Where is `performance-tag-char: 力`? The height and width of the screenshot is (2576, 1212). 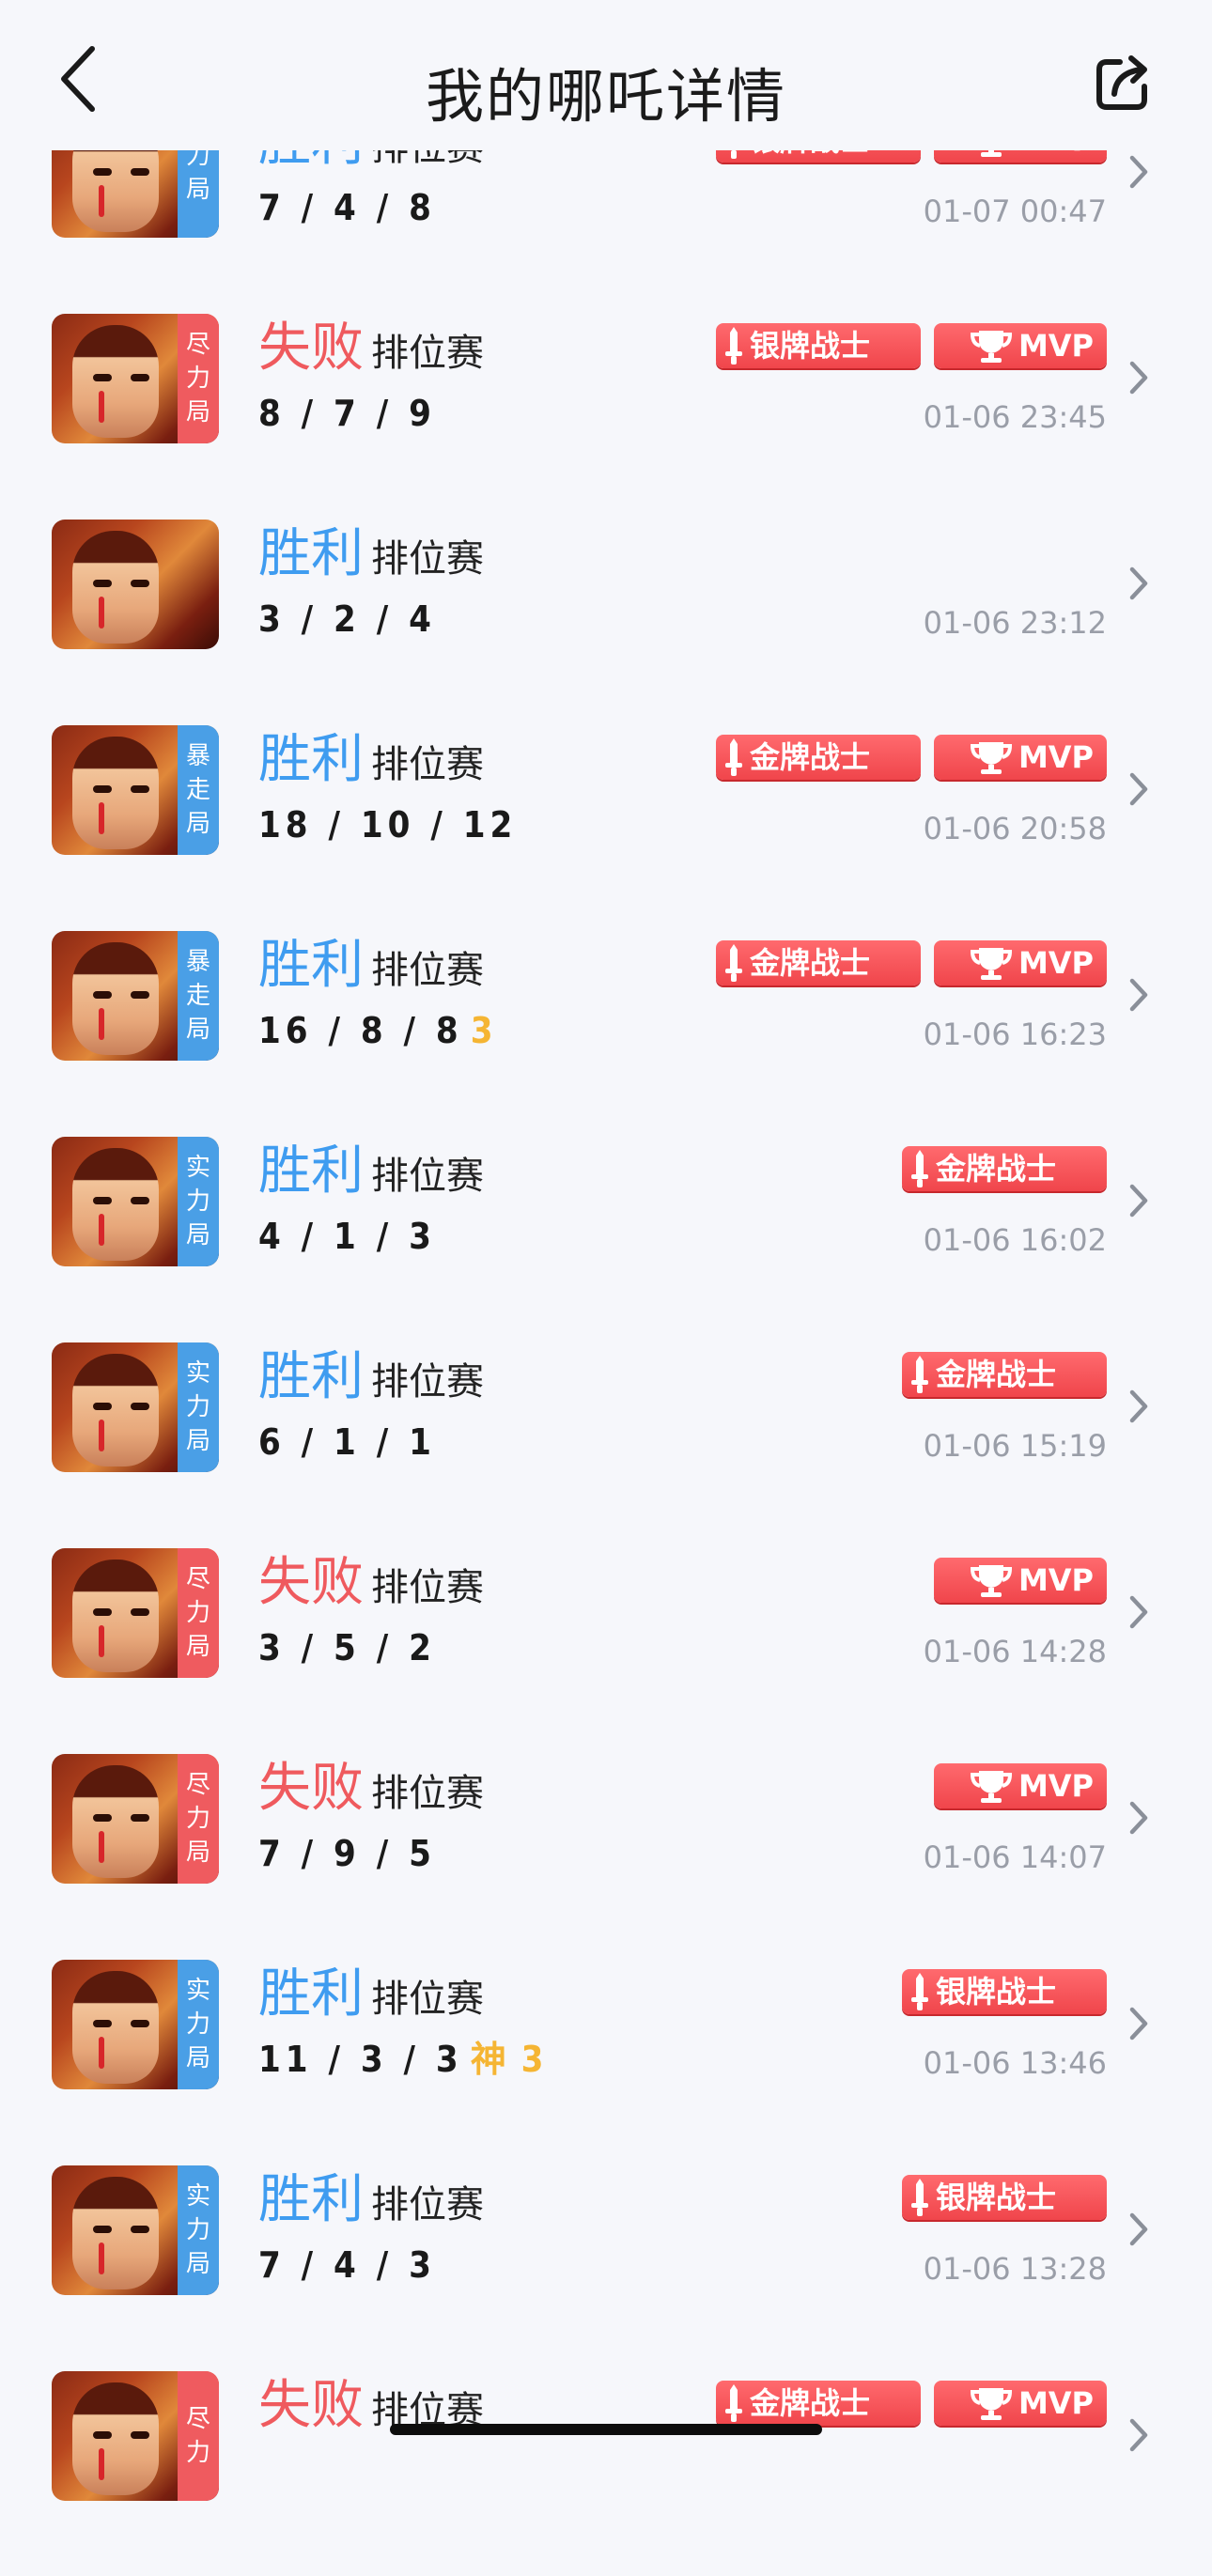 performance-tag-char: 力 is located at coordinates (197, 1613).